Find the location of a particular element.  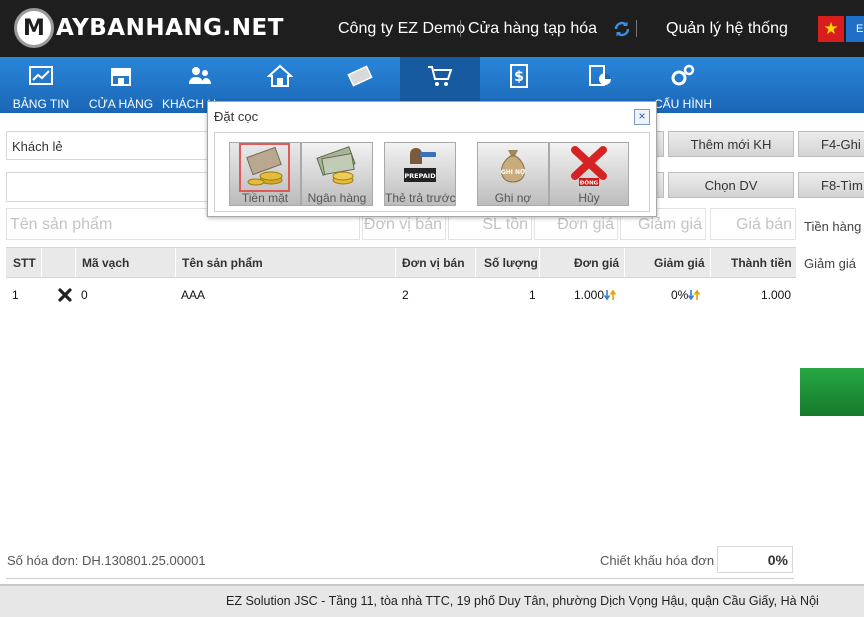

nav-item-store: CỬA HÀNG is located at coordinates (121, 85).